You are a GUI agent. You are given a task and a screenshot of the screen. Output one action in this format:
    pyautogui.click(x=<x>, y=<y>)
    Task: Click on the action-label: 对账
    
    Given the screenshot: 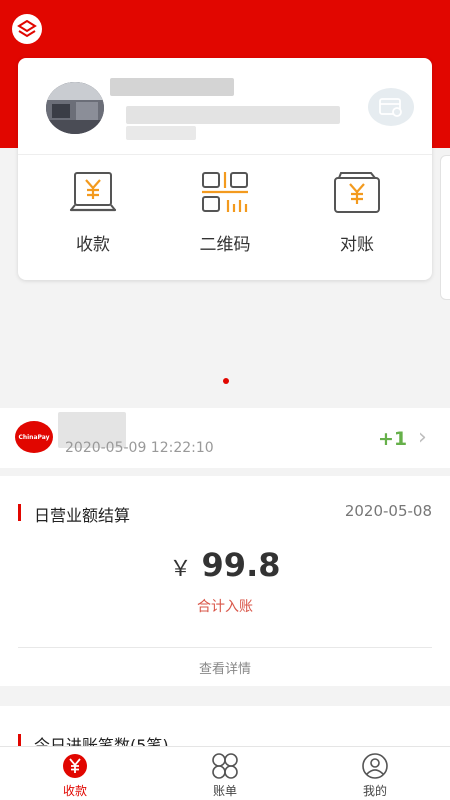 What is the action you would take?
    pyautogui.click(x=357, y=245)
    